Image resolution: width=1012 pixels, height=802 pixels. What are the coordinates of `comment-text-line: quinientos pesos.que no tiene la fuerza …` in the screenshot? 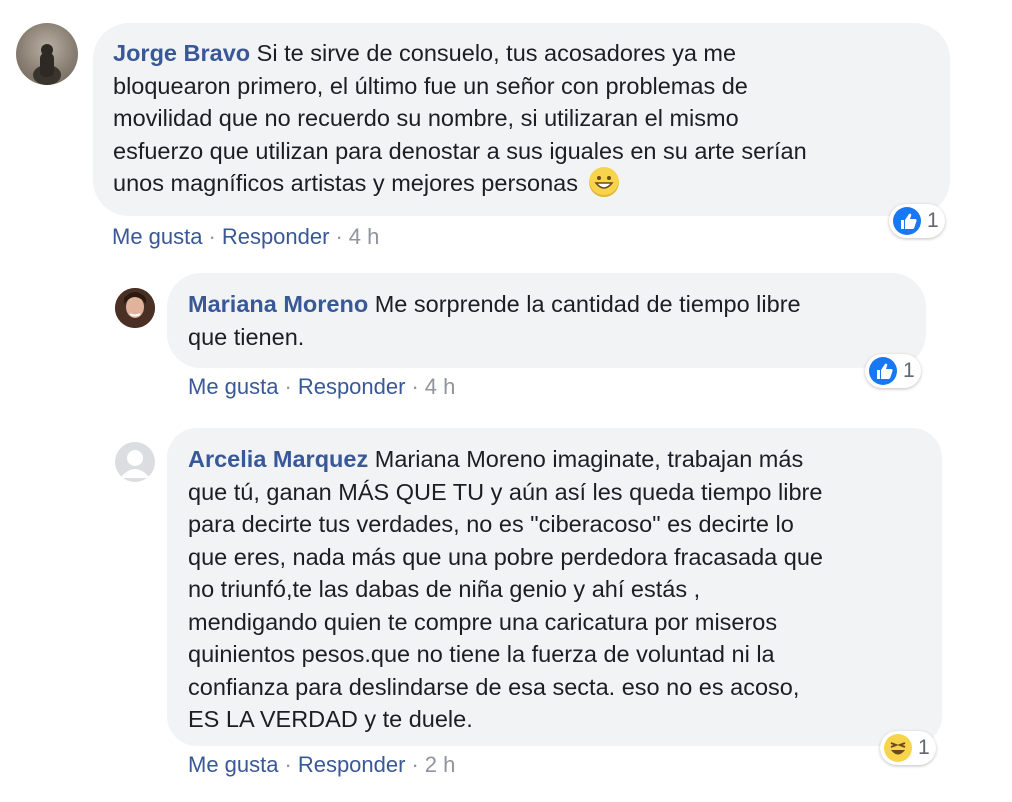 It's located at (481, 654).